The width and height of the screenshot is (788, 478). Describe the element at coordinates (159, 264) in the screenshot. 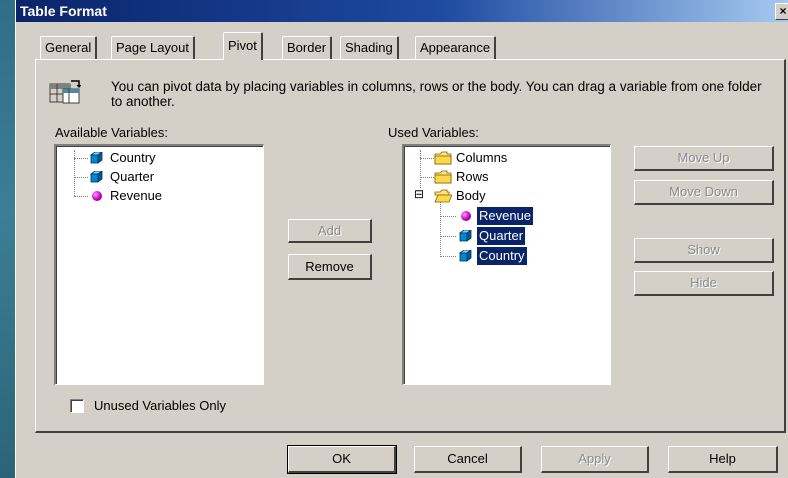

I see `available-variables-list: Country Quarter Revenue` at that location.